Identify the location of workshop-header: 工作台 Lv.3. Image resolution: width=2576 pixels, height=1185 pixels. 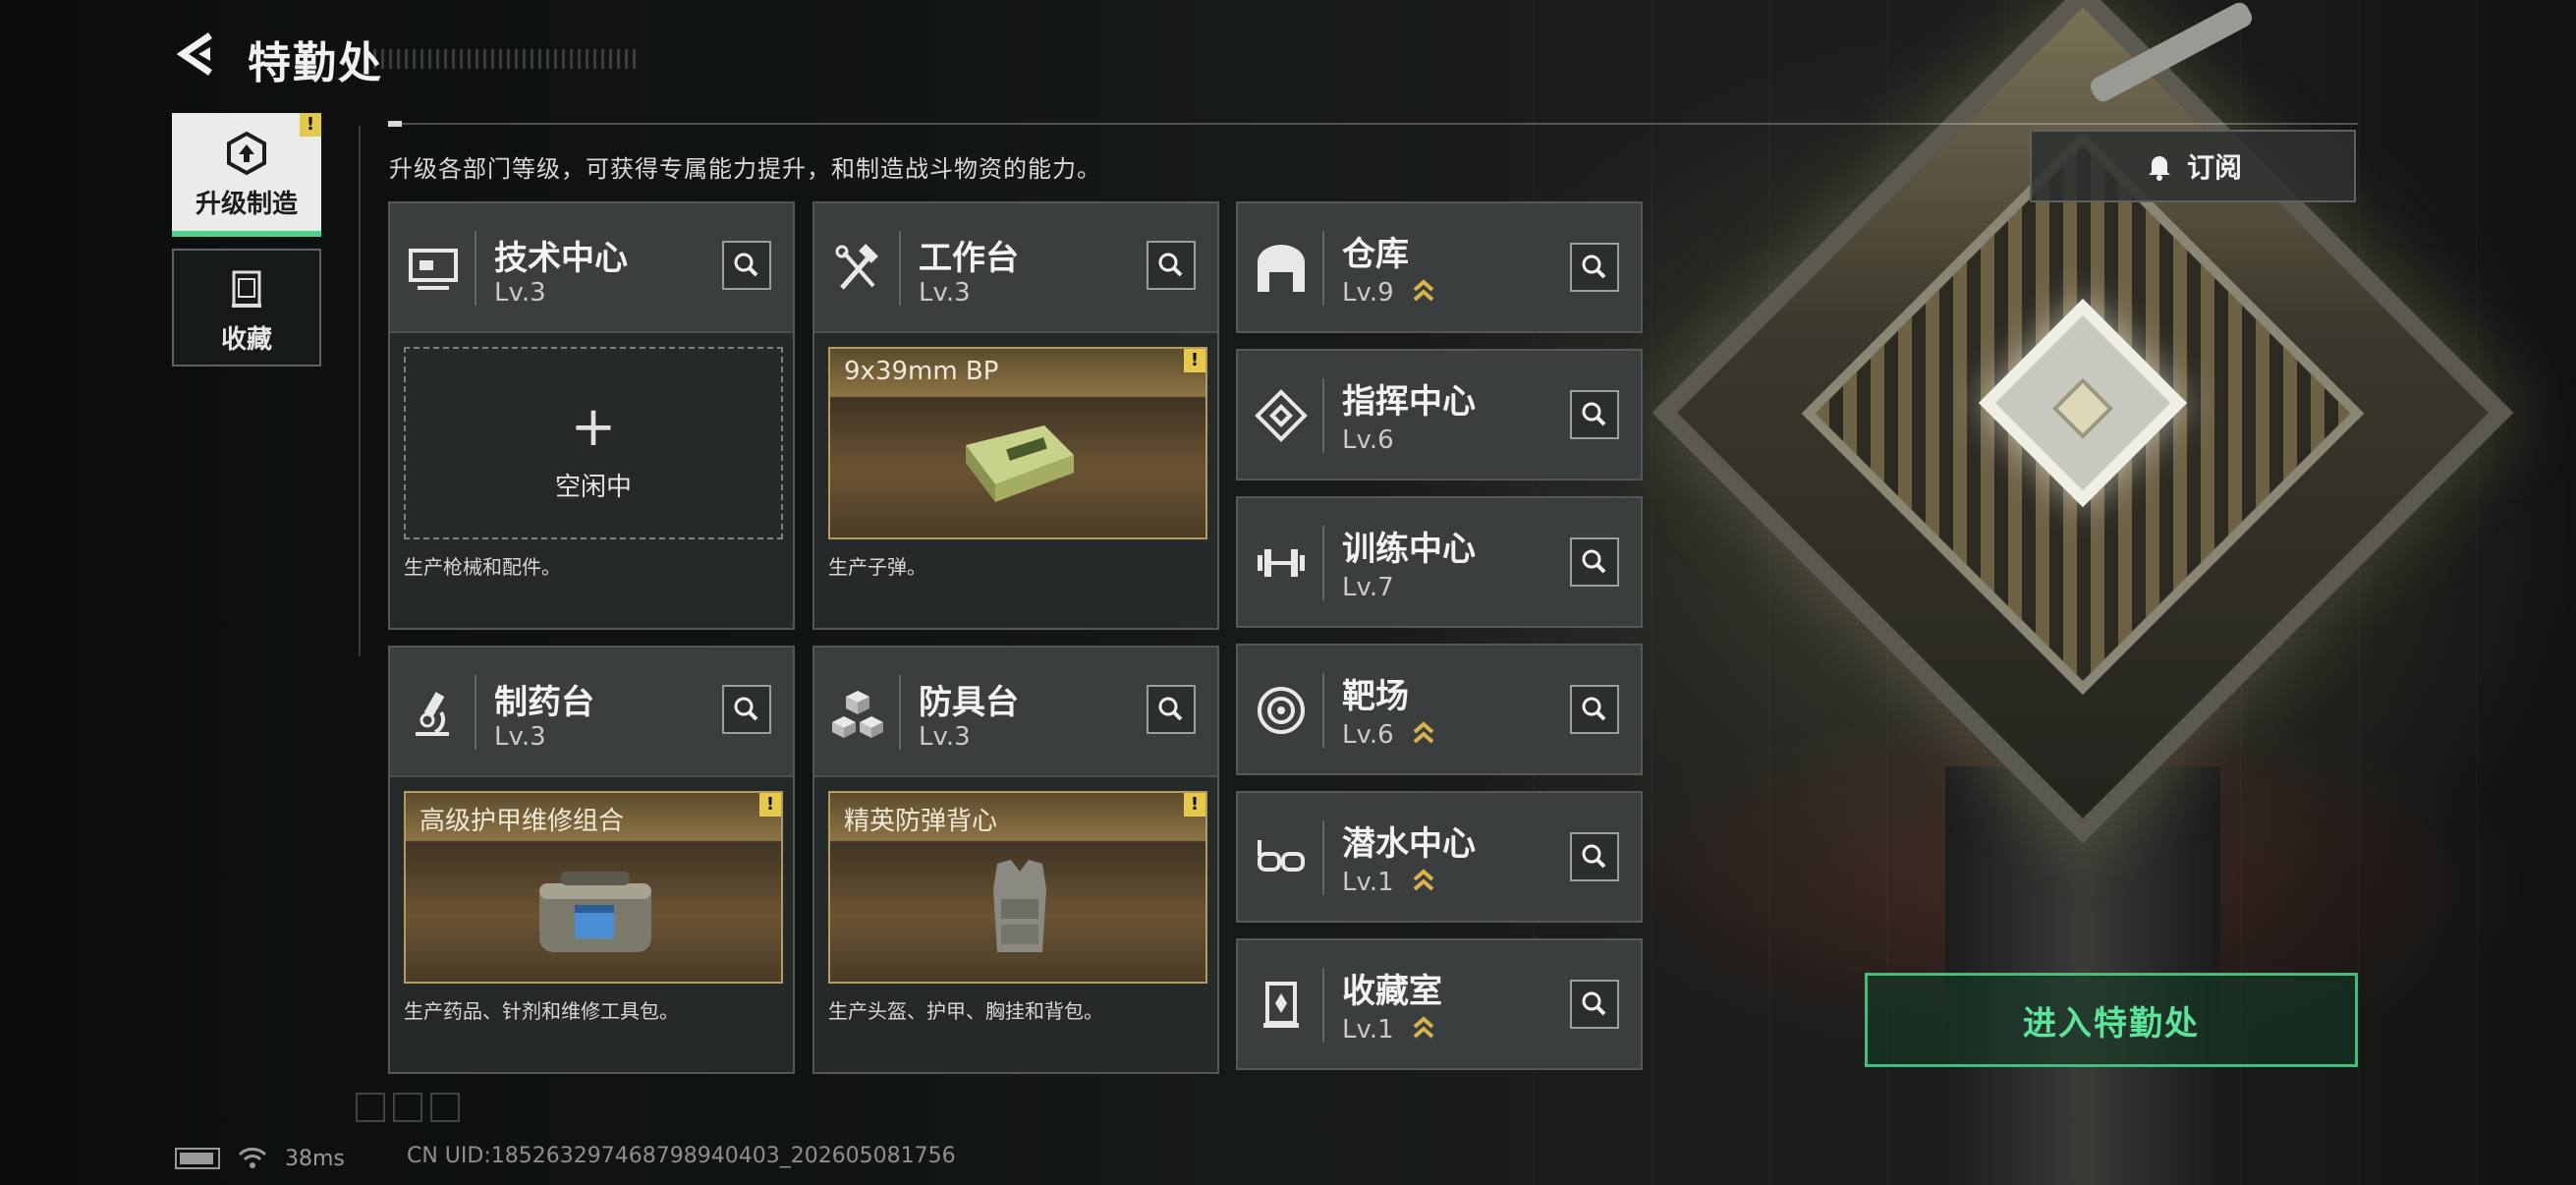
(1015, 268).